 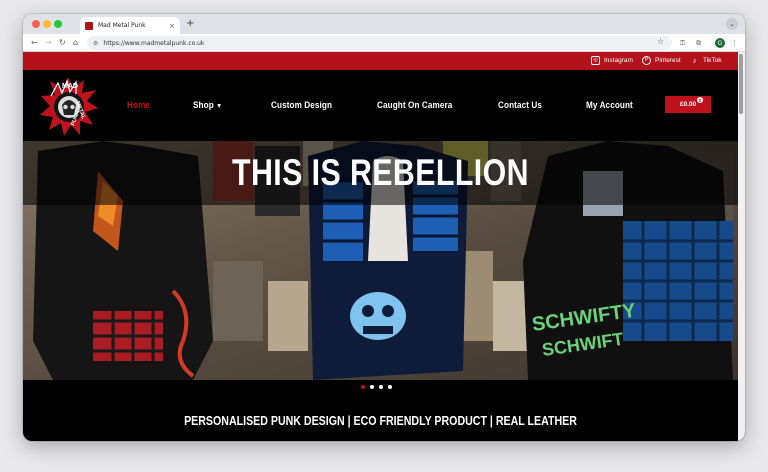 I want to click on nav-shop: Shop ▼, so click(x=207, y=105).